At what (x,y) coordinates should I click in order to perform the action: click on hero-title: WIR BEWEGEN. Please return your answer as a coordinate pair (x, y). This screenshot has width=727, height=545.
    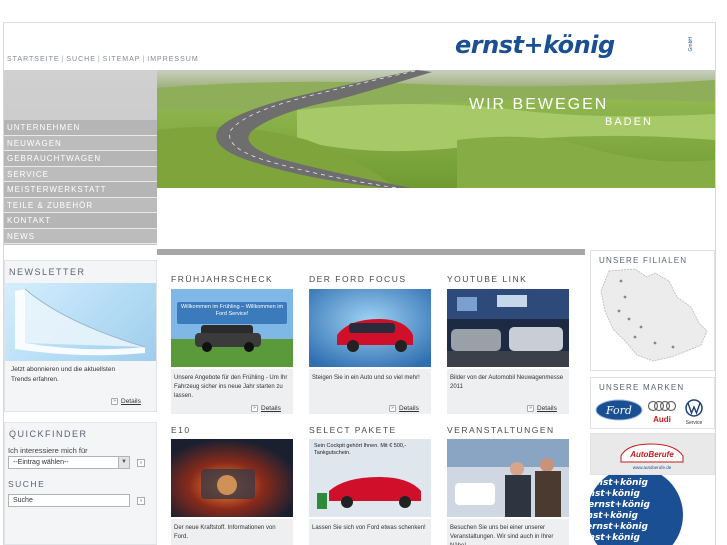
    Looking at the image, I should click on (539, 104).